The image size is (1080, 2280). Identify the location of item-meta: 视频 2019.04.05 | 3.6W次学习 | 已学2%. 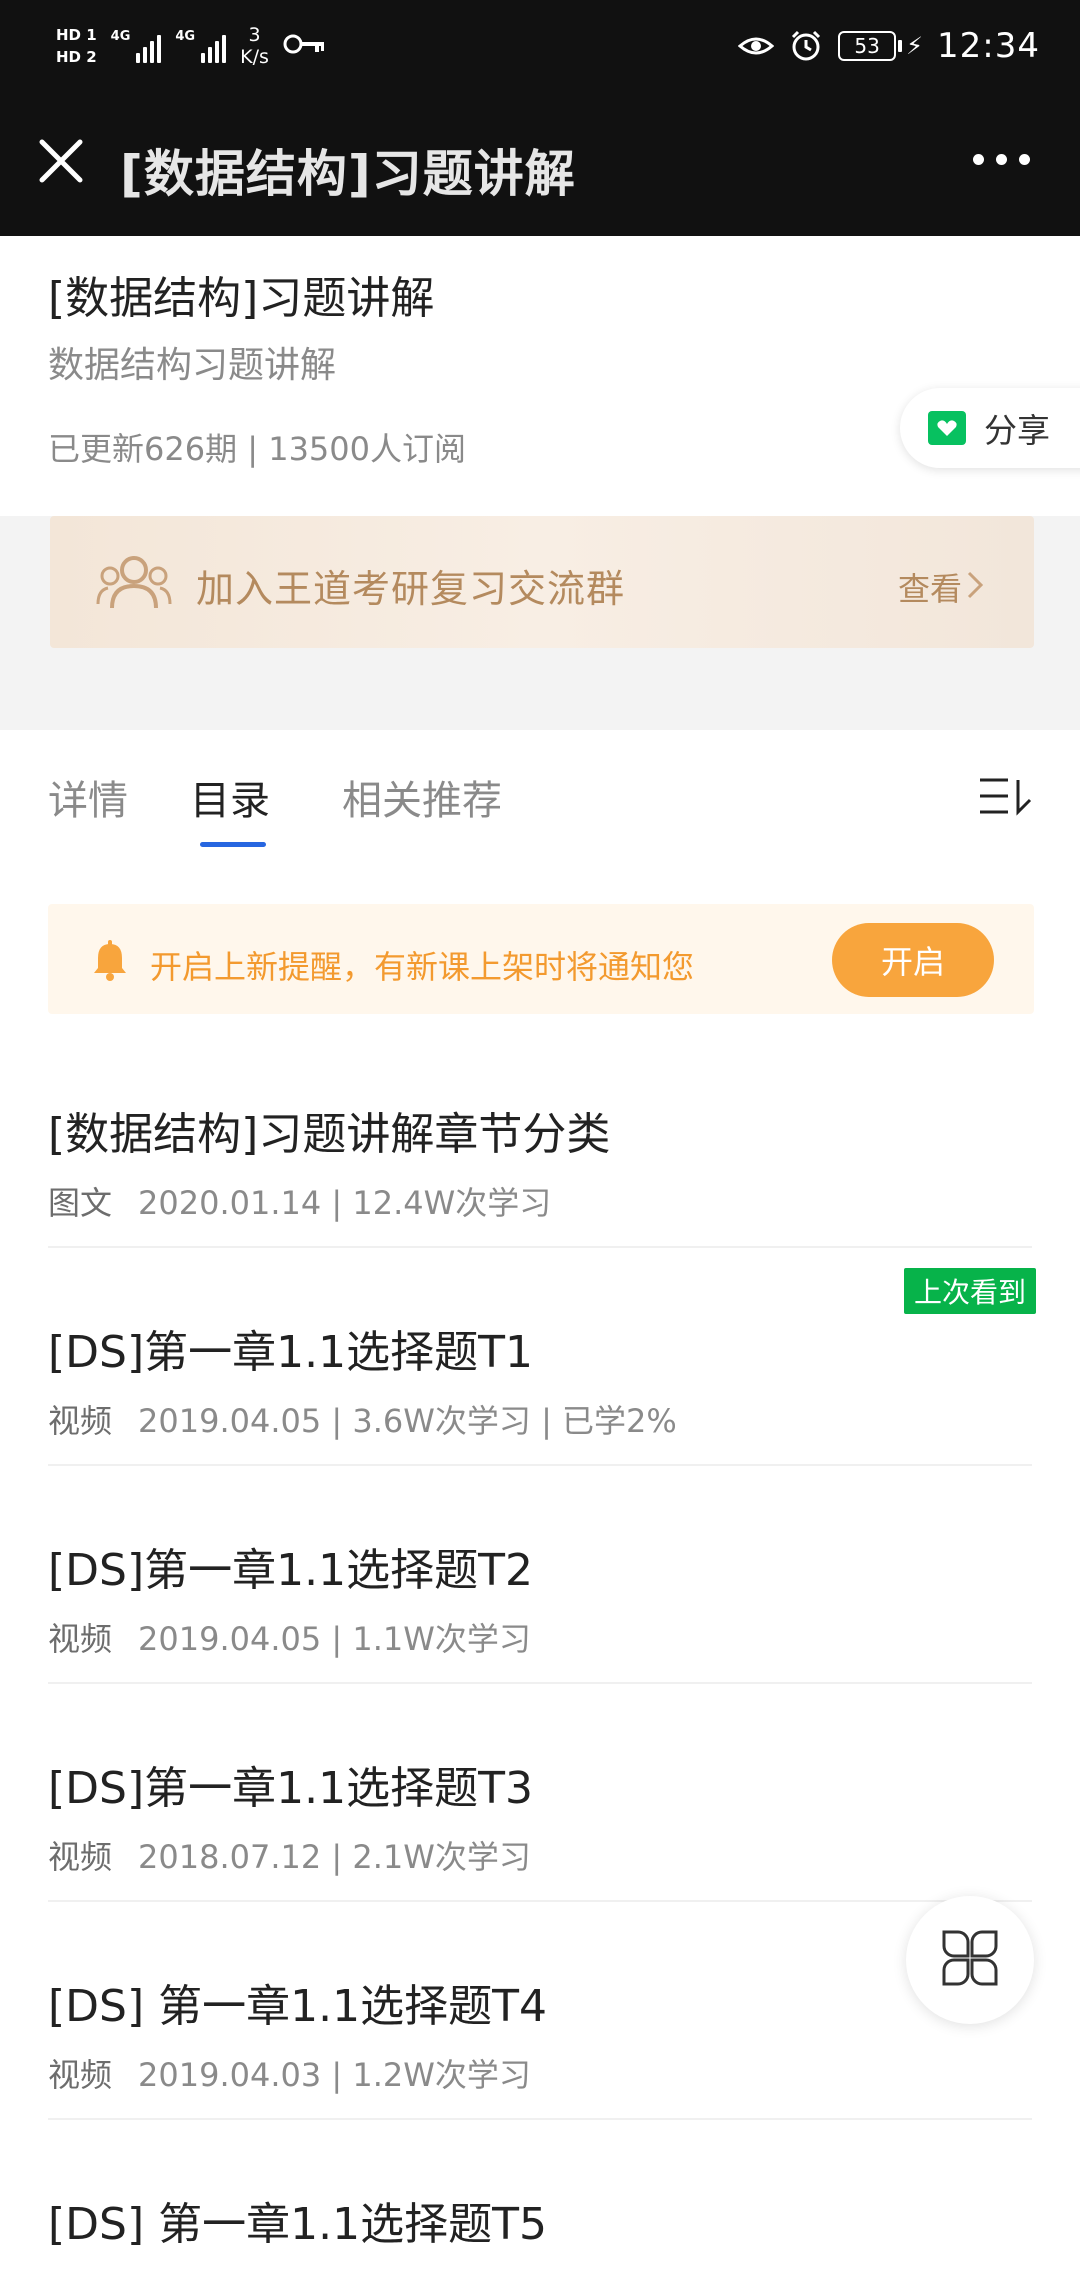
(362, 1419).